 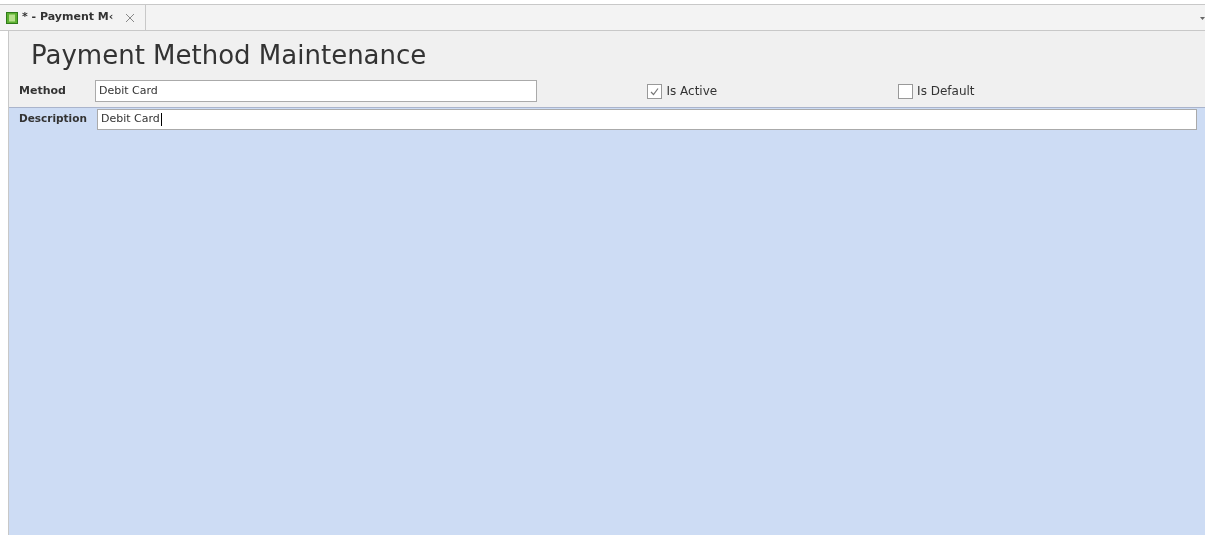 I want to click on checkmark-icon, so click(x=655, y=91).